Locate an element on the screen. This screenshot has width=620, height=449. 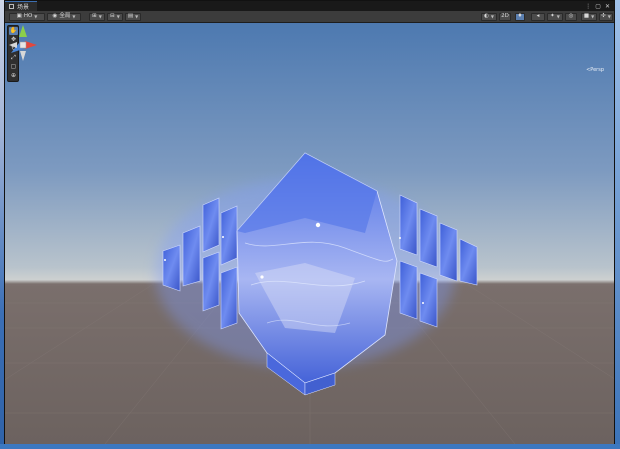
mode-2d-label: 2D is located at coordinates (505, 16).